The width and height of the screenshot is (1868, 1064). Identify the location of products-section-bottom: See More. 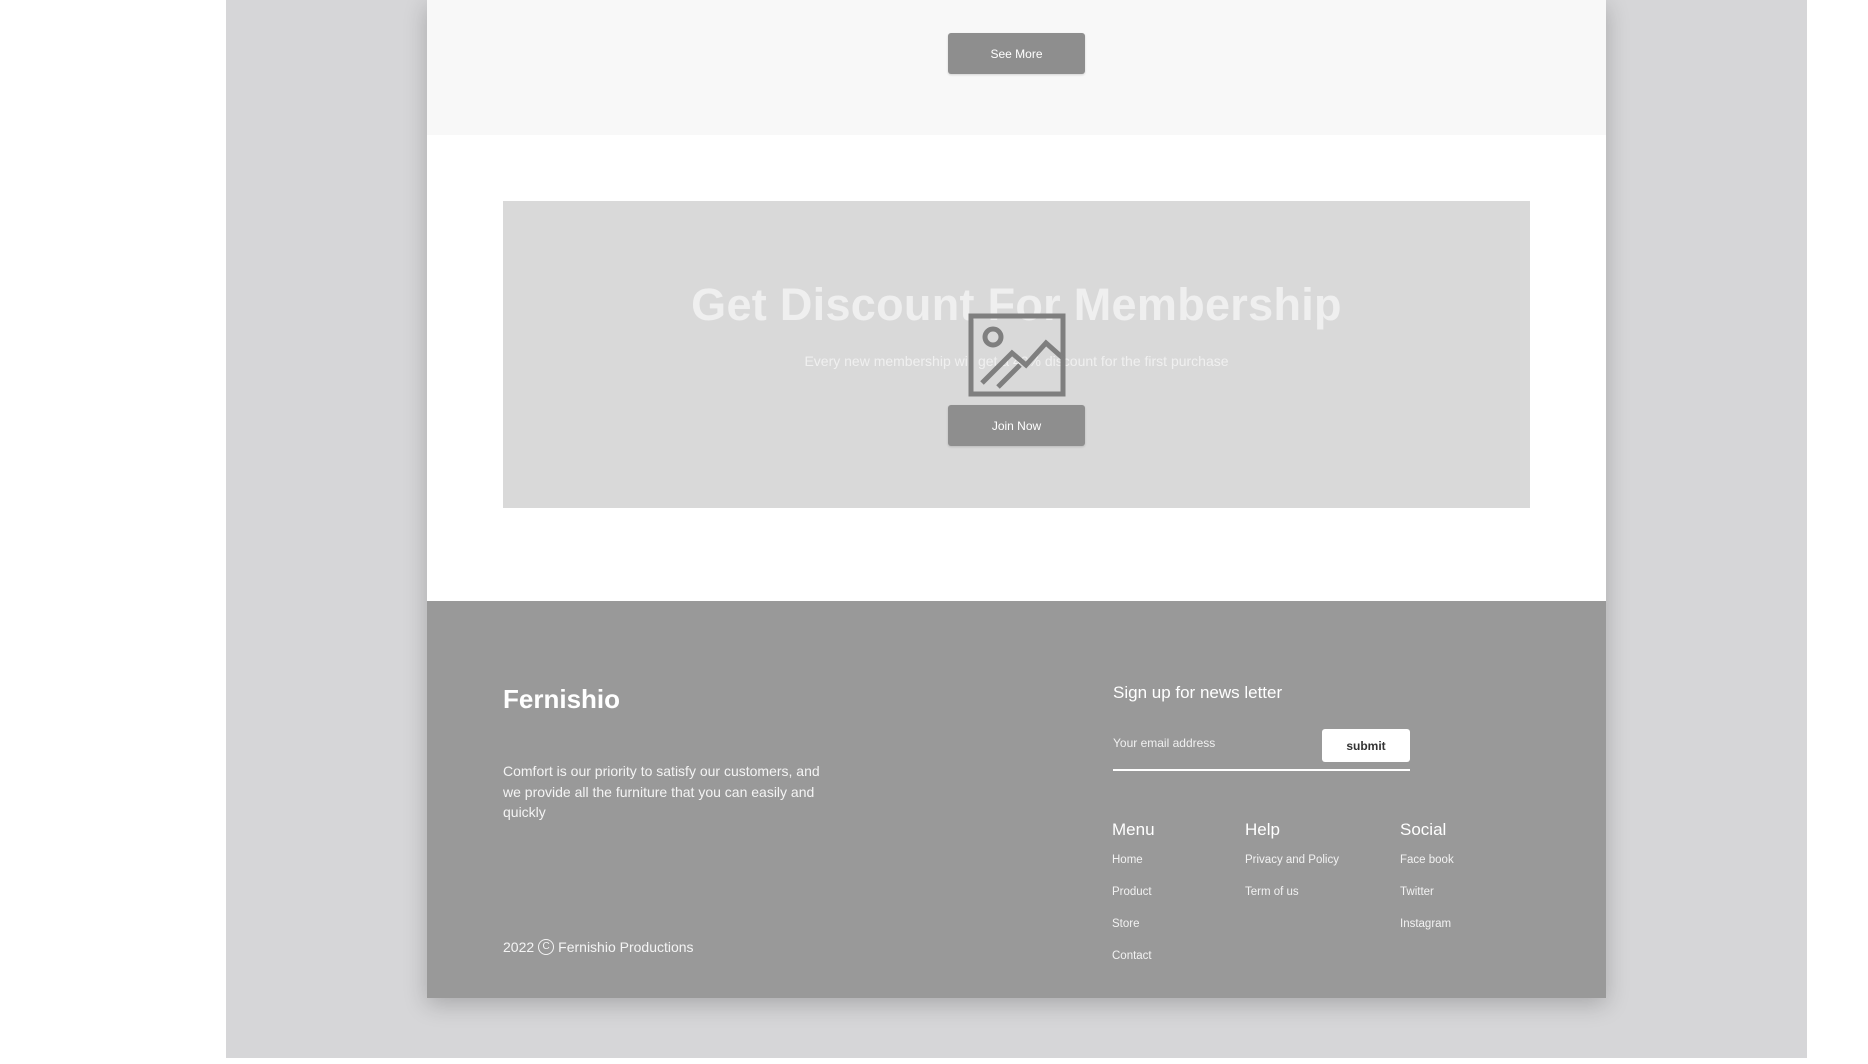
(1016, 67).